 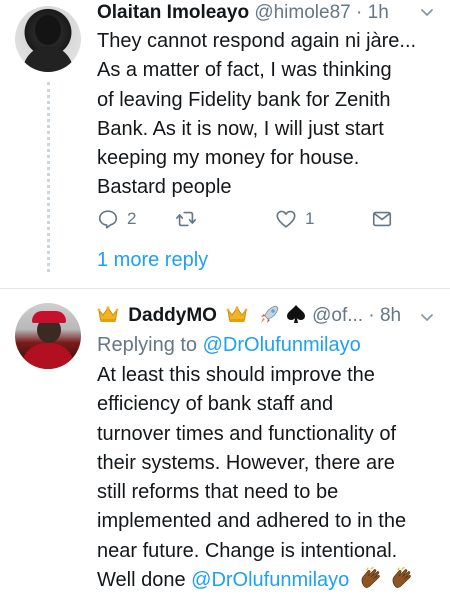 What do you see at coordinates (164, 187) in the screenshot?
I see `tweet-text-line: Bastard people` at bounding box center [164, 187].